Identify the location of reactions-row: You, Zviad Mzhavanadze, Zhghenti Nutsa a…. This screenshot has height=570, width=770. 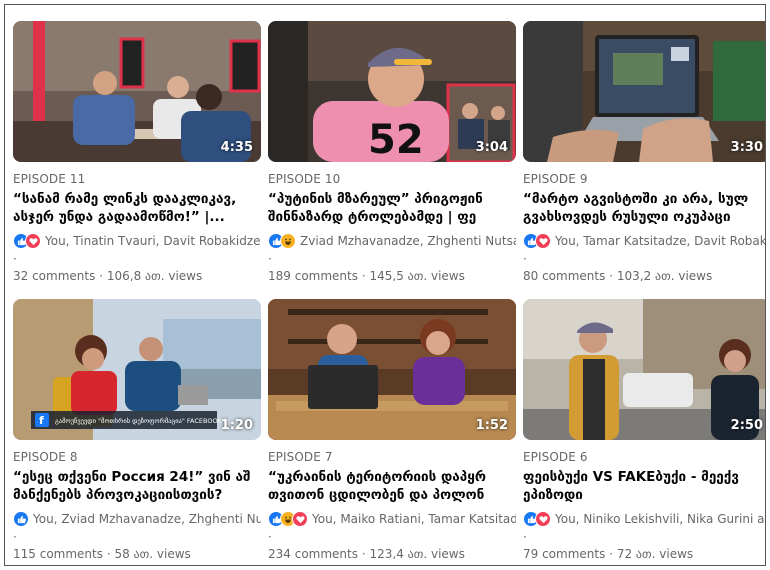
(137, 519).